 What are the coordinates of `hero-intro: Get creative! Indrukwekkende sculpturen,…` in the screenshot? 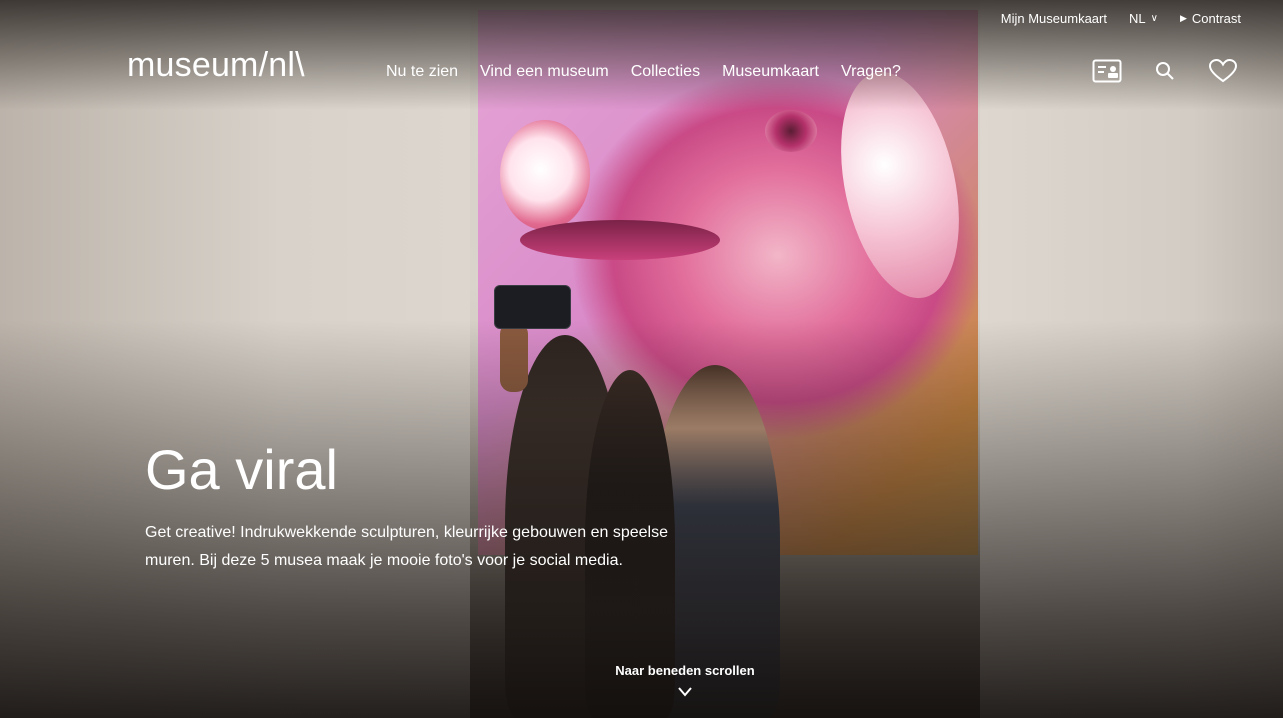 It's located at (406, 546).